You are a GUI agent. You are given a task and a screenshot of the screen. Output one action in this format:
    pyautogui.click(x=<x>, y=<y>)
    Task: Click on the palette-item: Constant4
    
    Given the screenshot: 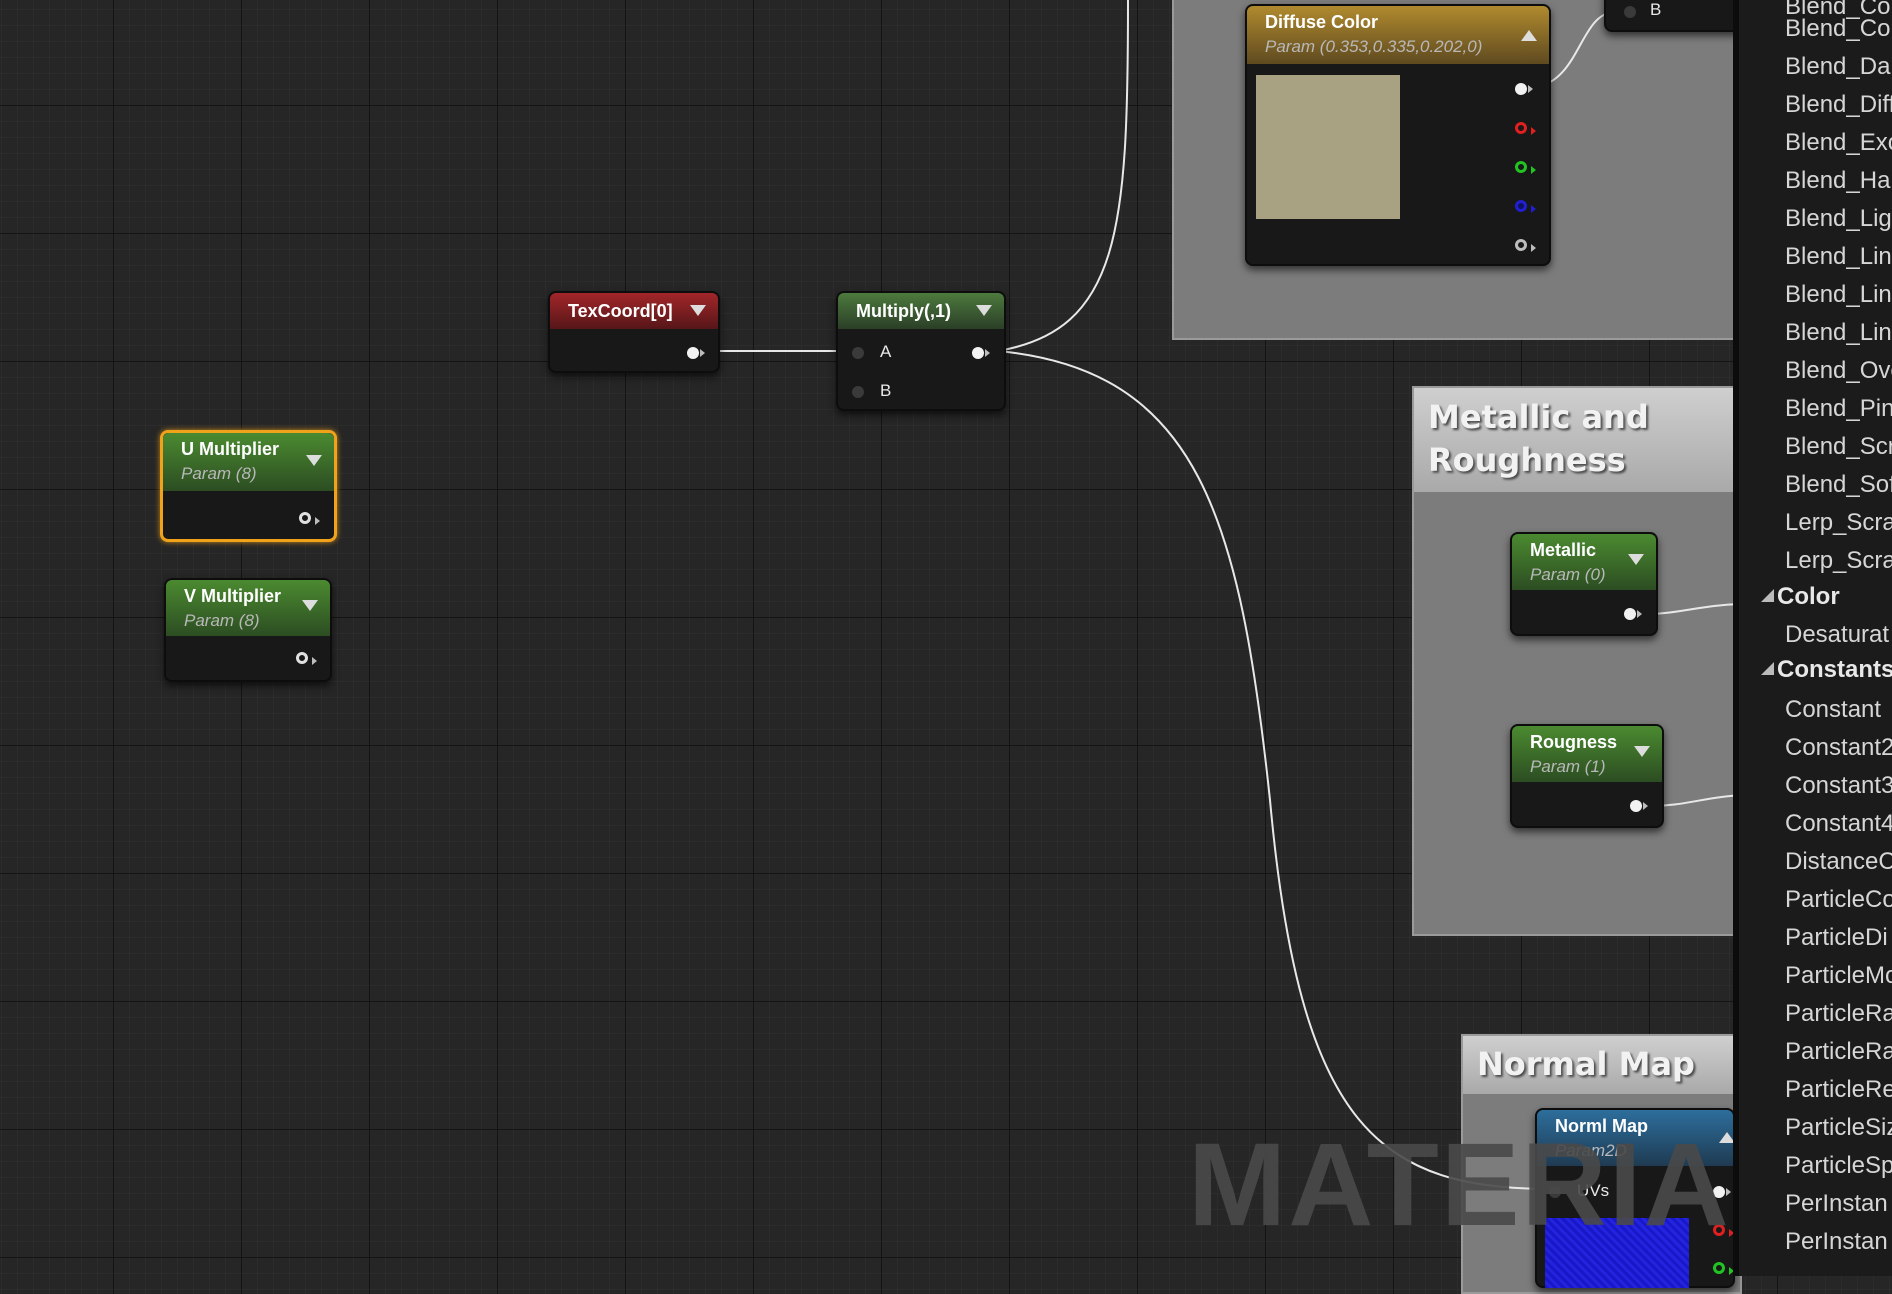 What is the action you would take?
    pyautogui.click(x=1838, y=824)
    